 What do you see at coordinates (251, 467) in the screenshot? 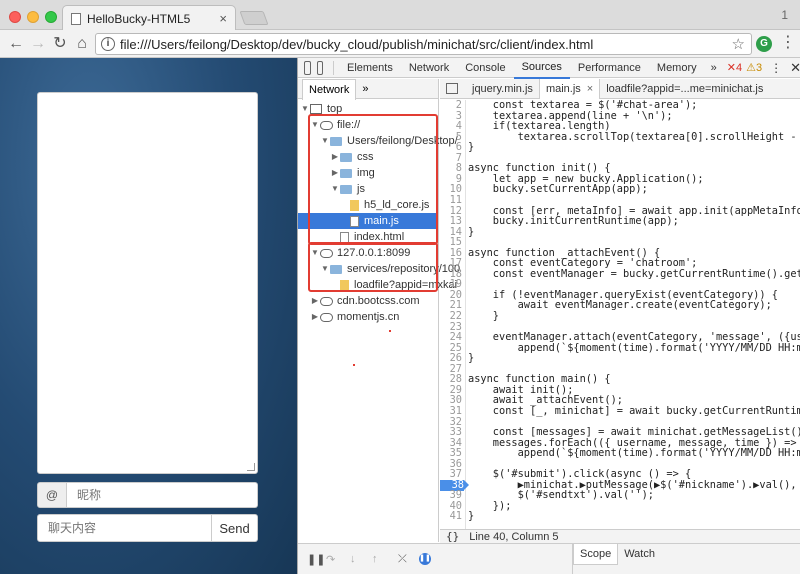
I see `resize-grip-icon` at bounding box center [251, 467].